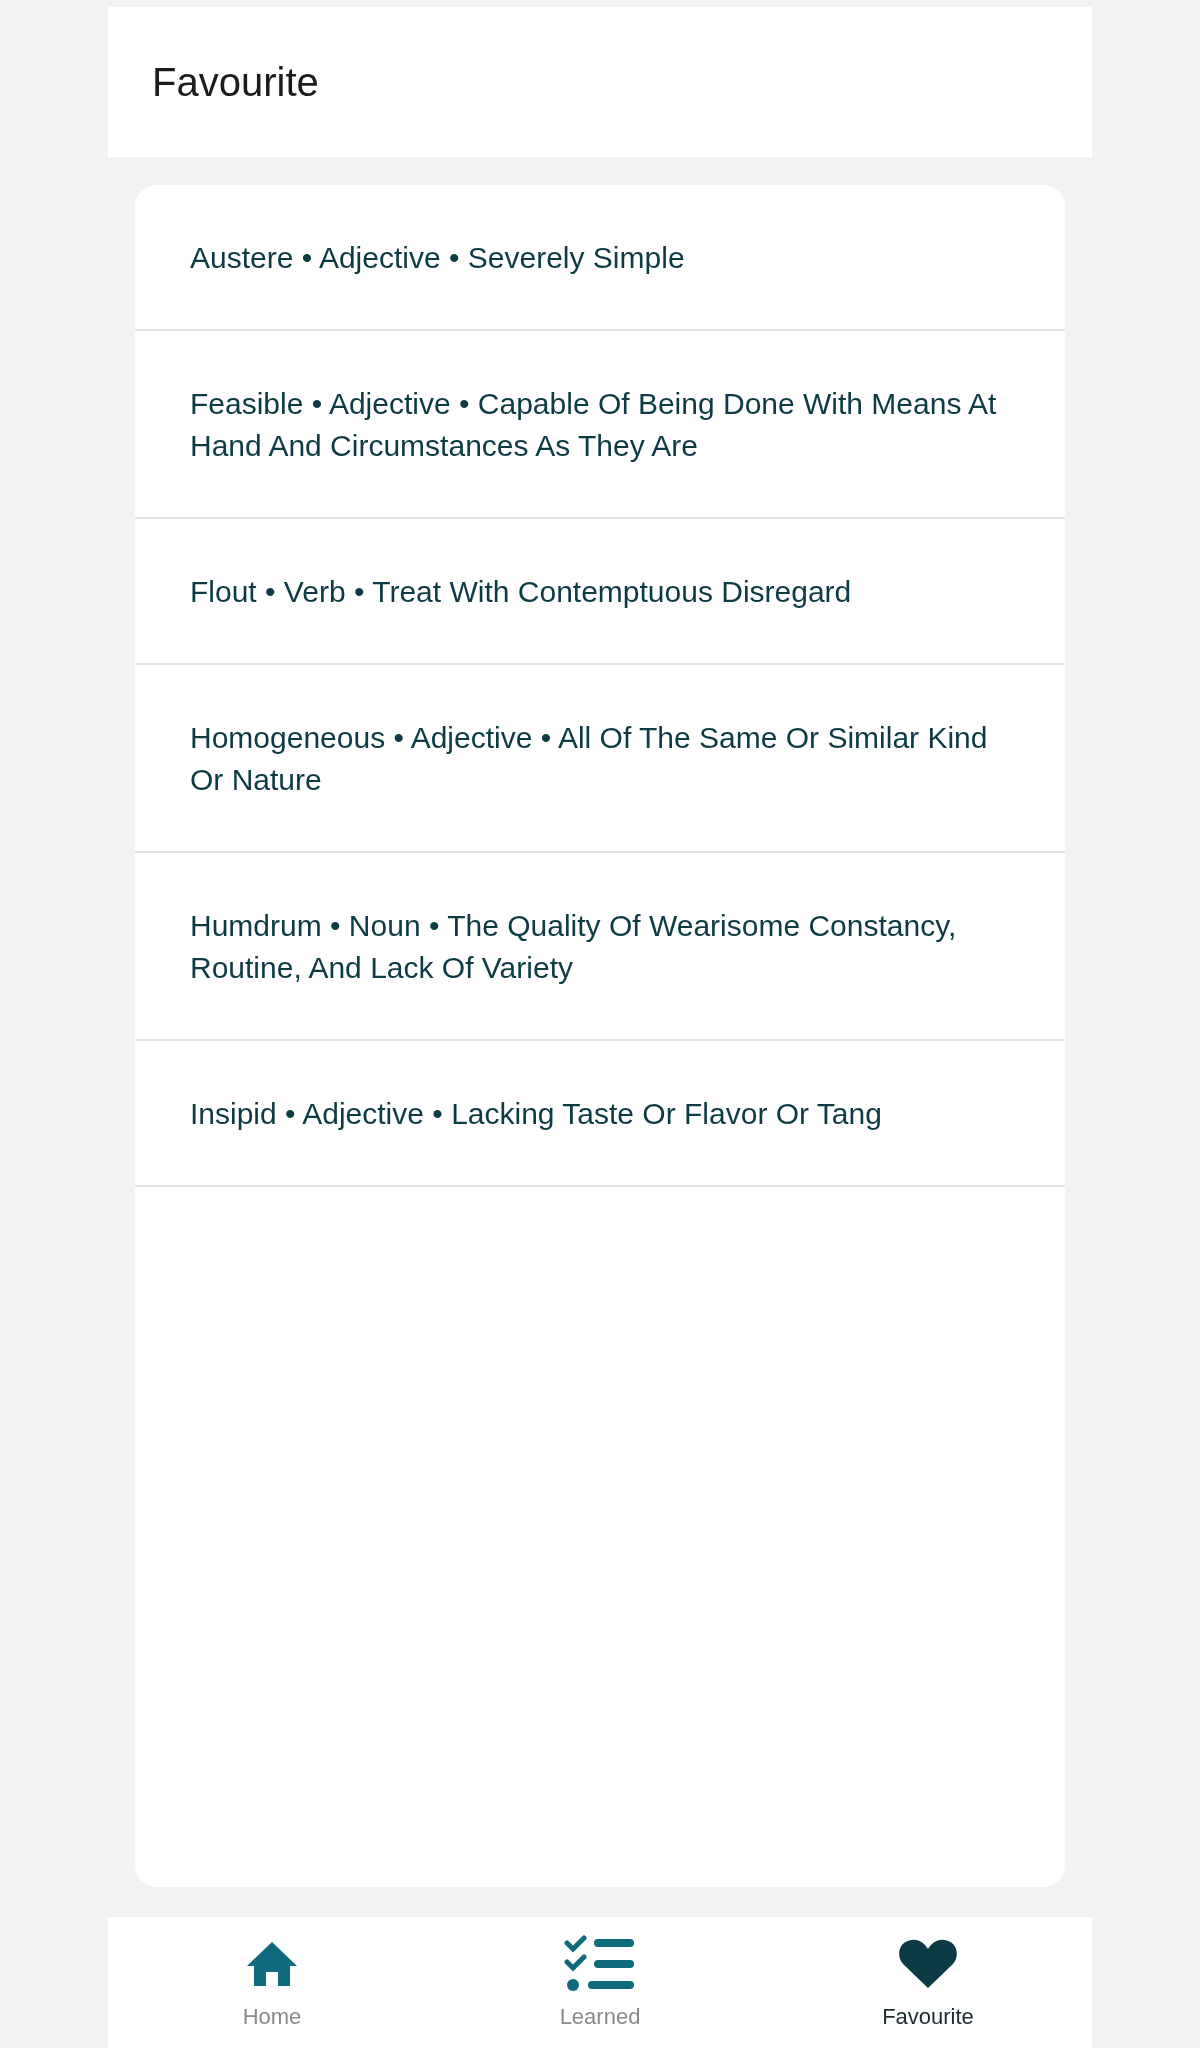  Describe the element at coordinates (235, 82) in the screenshot. I see `page-title: Favourite` at that location.